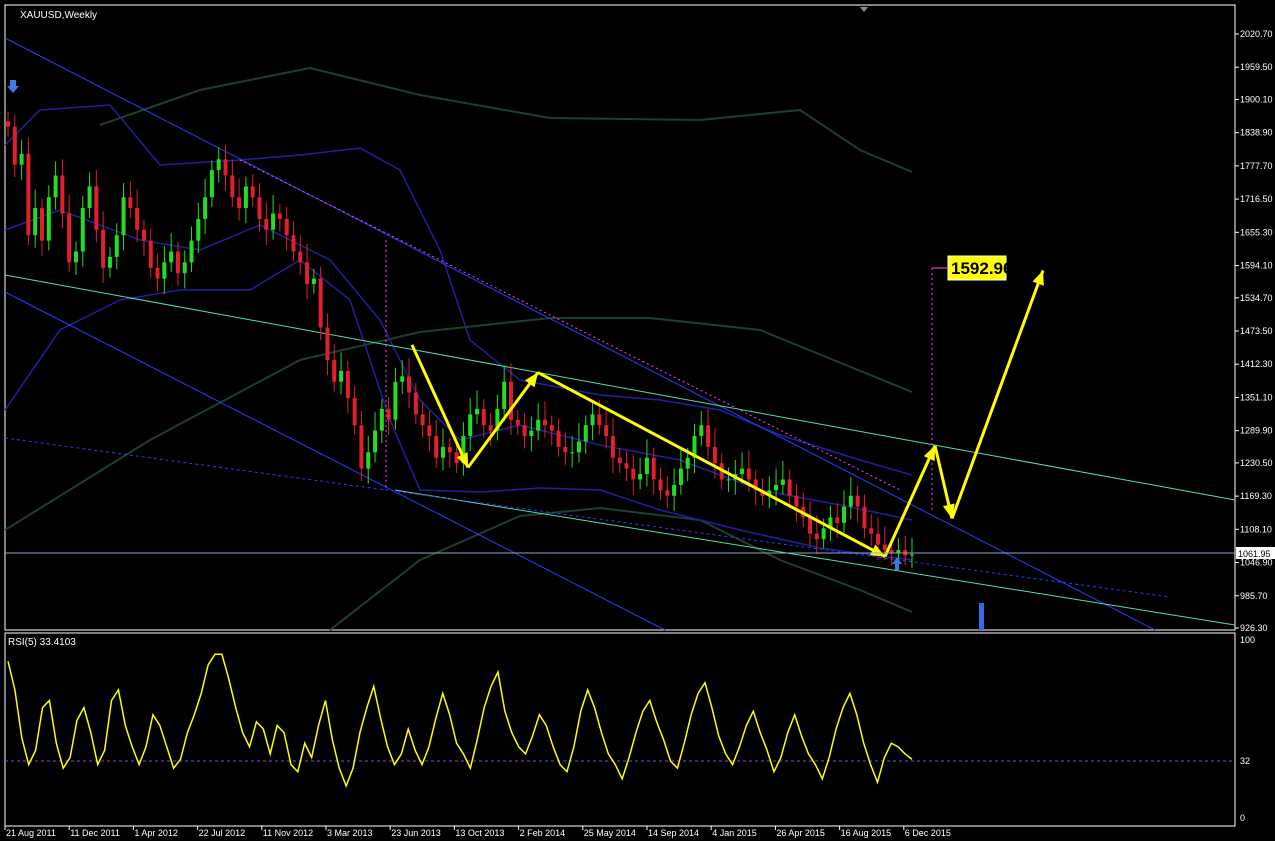 This screenshot has width=1275, height=841. I want to click on time-label: 4 Jan 2015, so click(734, 833).